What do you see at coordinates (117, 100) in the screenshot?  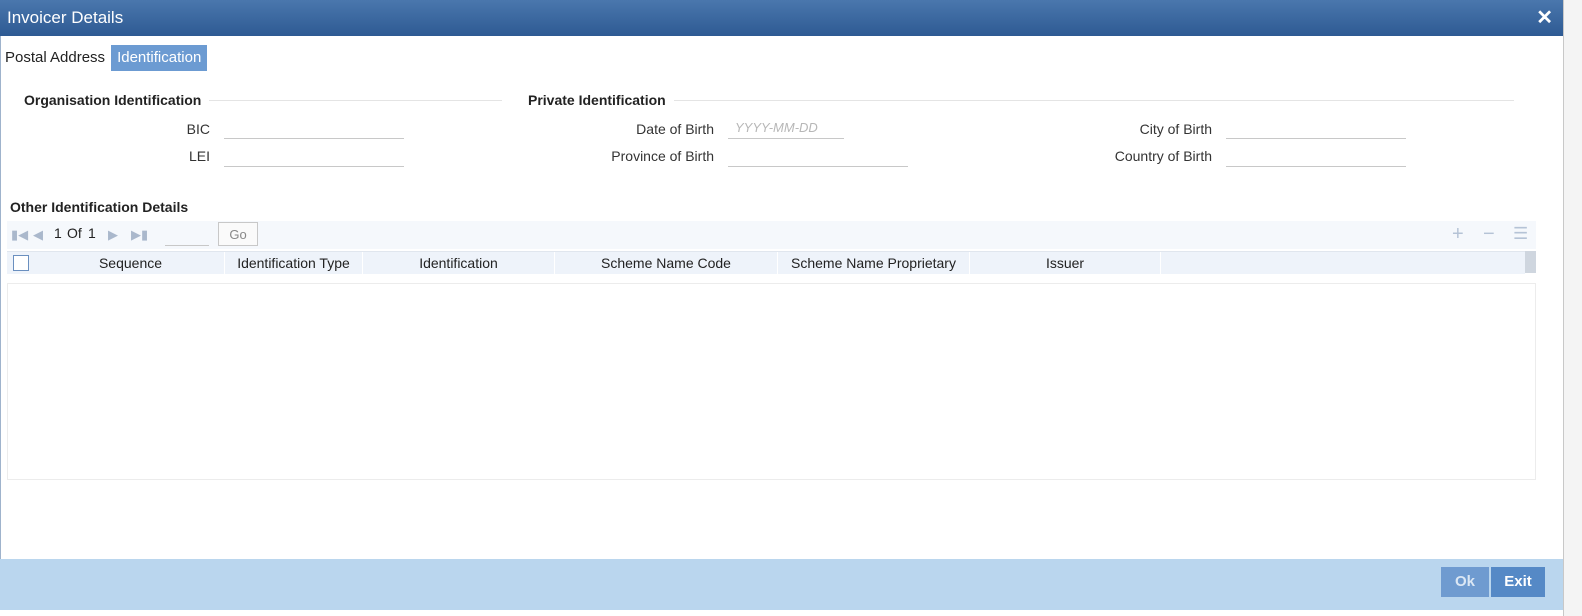 I see `organisation-identification-title: Organisation Identification` at bounding box center [117, 100].